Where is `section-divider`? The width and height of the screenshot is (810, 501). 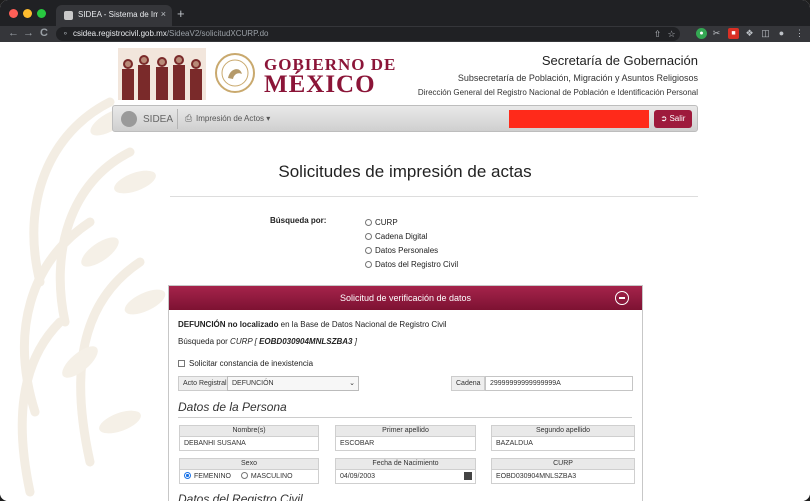
section-divider is located at coordinates (405, 417).